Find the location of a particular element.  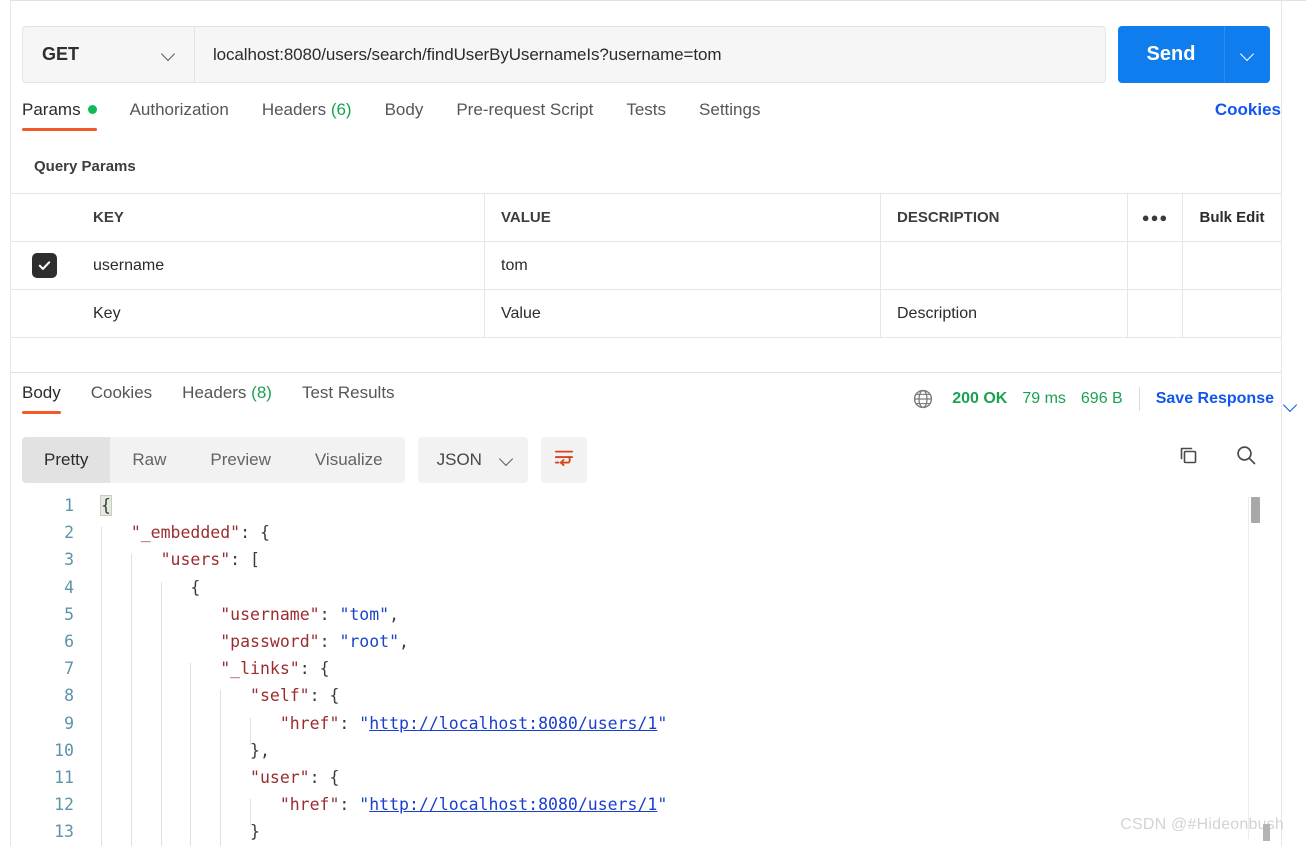

tab-label: Params is located at coordinates (51, 109).